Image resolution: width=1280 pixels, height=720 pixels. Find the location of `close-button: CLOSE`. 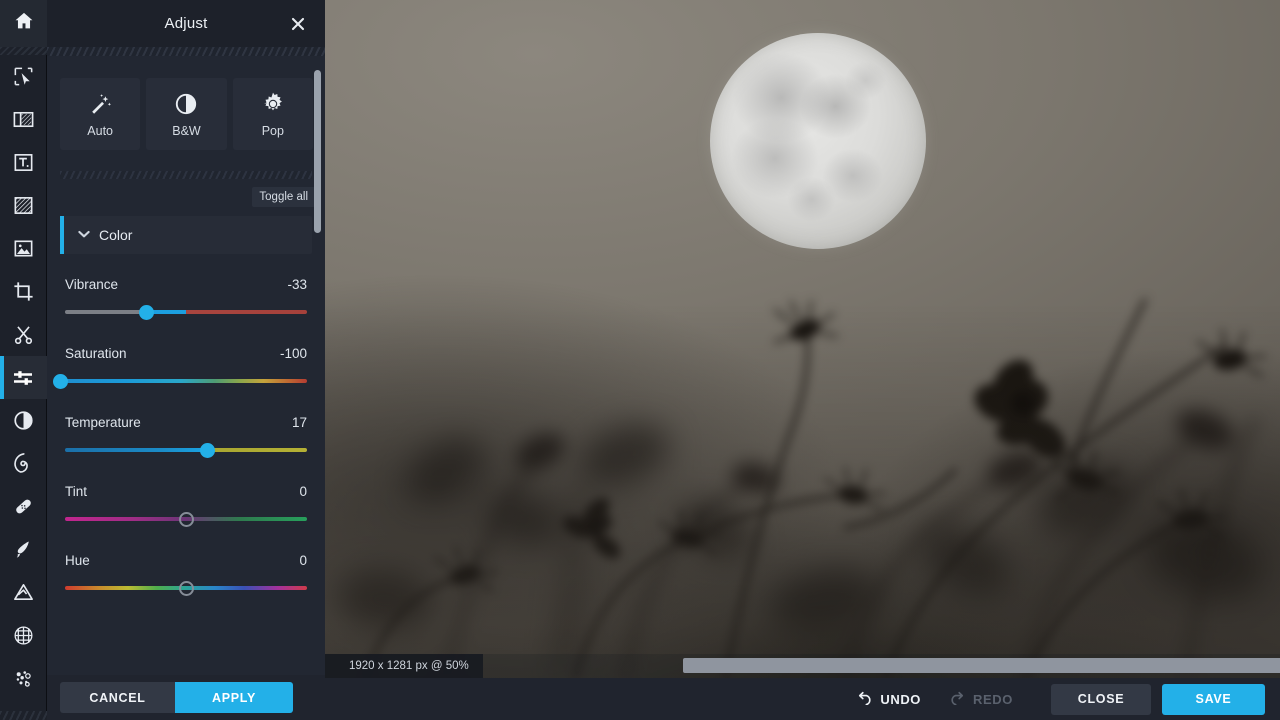

close-button: CLOSE is located at coordinates (1101, 699).